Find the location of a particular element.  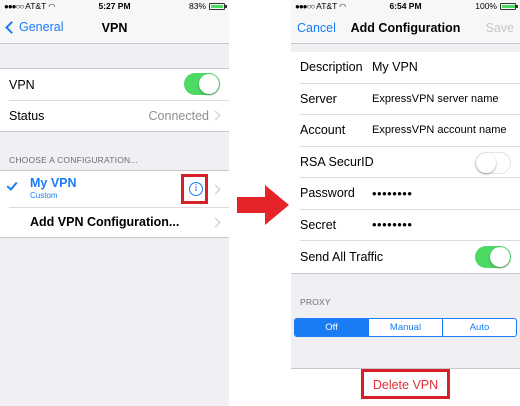

delete-vpn-button: Delete VPN is located at coordinates (405, 385).